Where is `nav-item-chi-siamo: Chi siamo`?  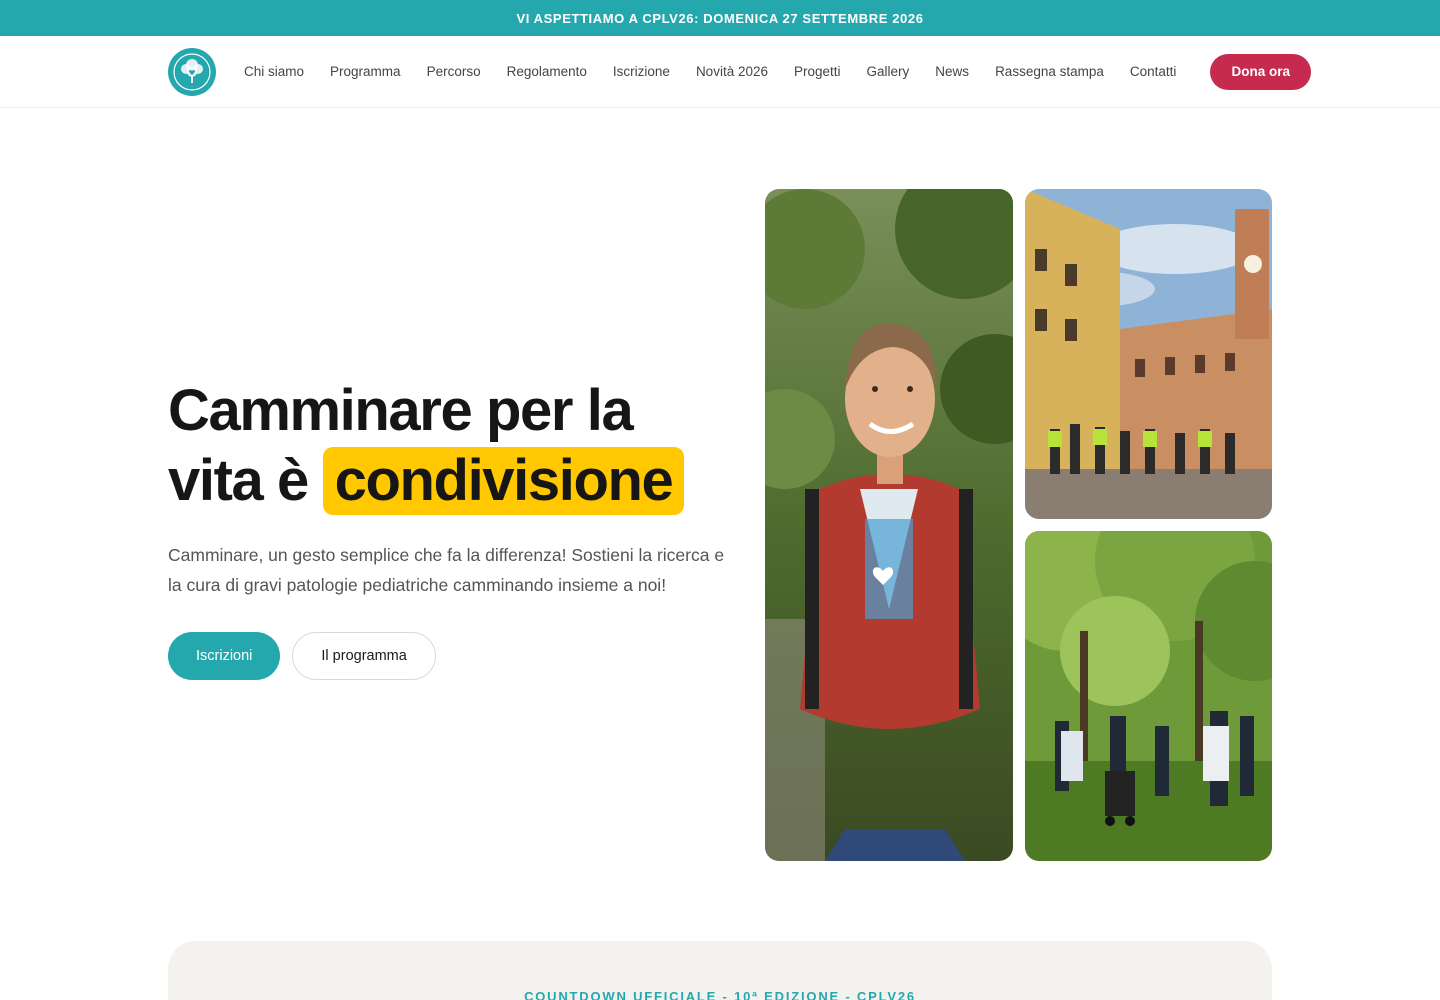 nav-item-chi-siamo: Chi siamo is located at coordinates (274, 71).